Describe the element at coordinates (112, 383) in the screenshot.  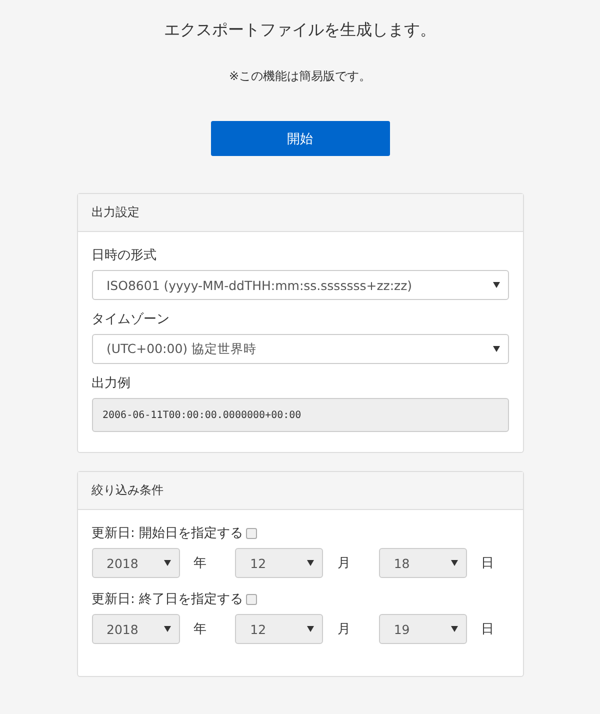
I see `field-label: 出力例` at that location.